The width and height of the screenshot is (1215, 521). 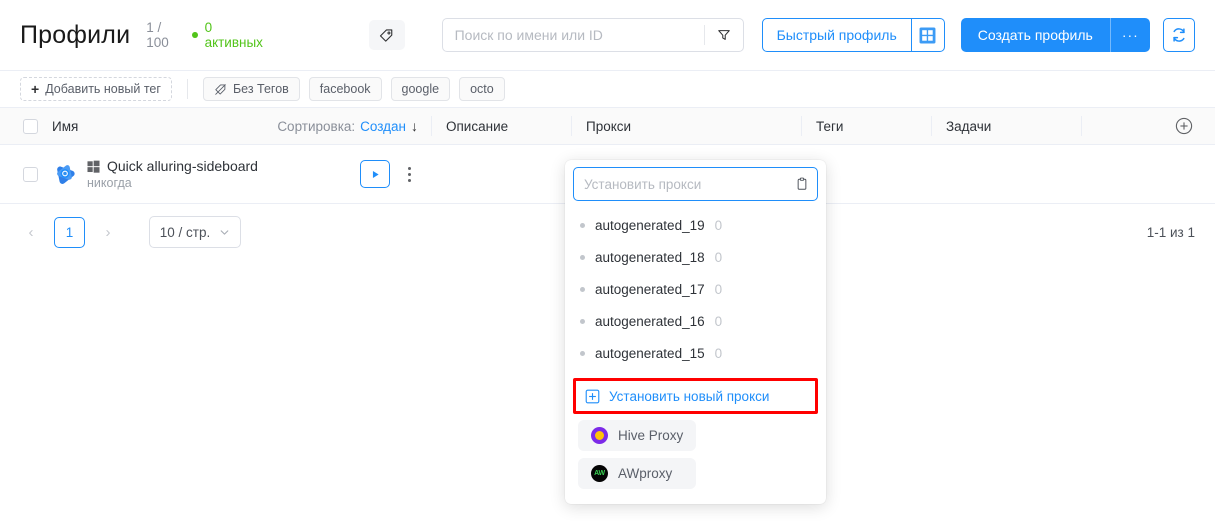 I want to click on pagination-total: 1-1 из 1, so click(x=1170, y=232).